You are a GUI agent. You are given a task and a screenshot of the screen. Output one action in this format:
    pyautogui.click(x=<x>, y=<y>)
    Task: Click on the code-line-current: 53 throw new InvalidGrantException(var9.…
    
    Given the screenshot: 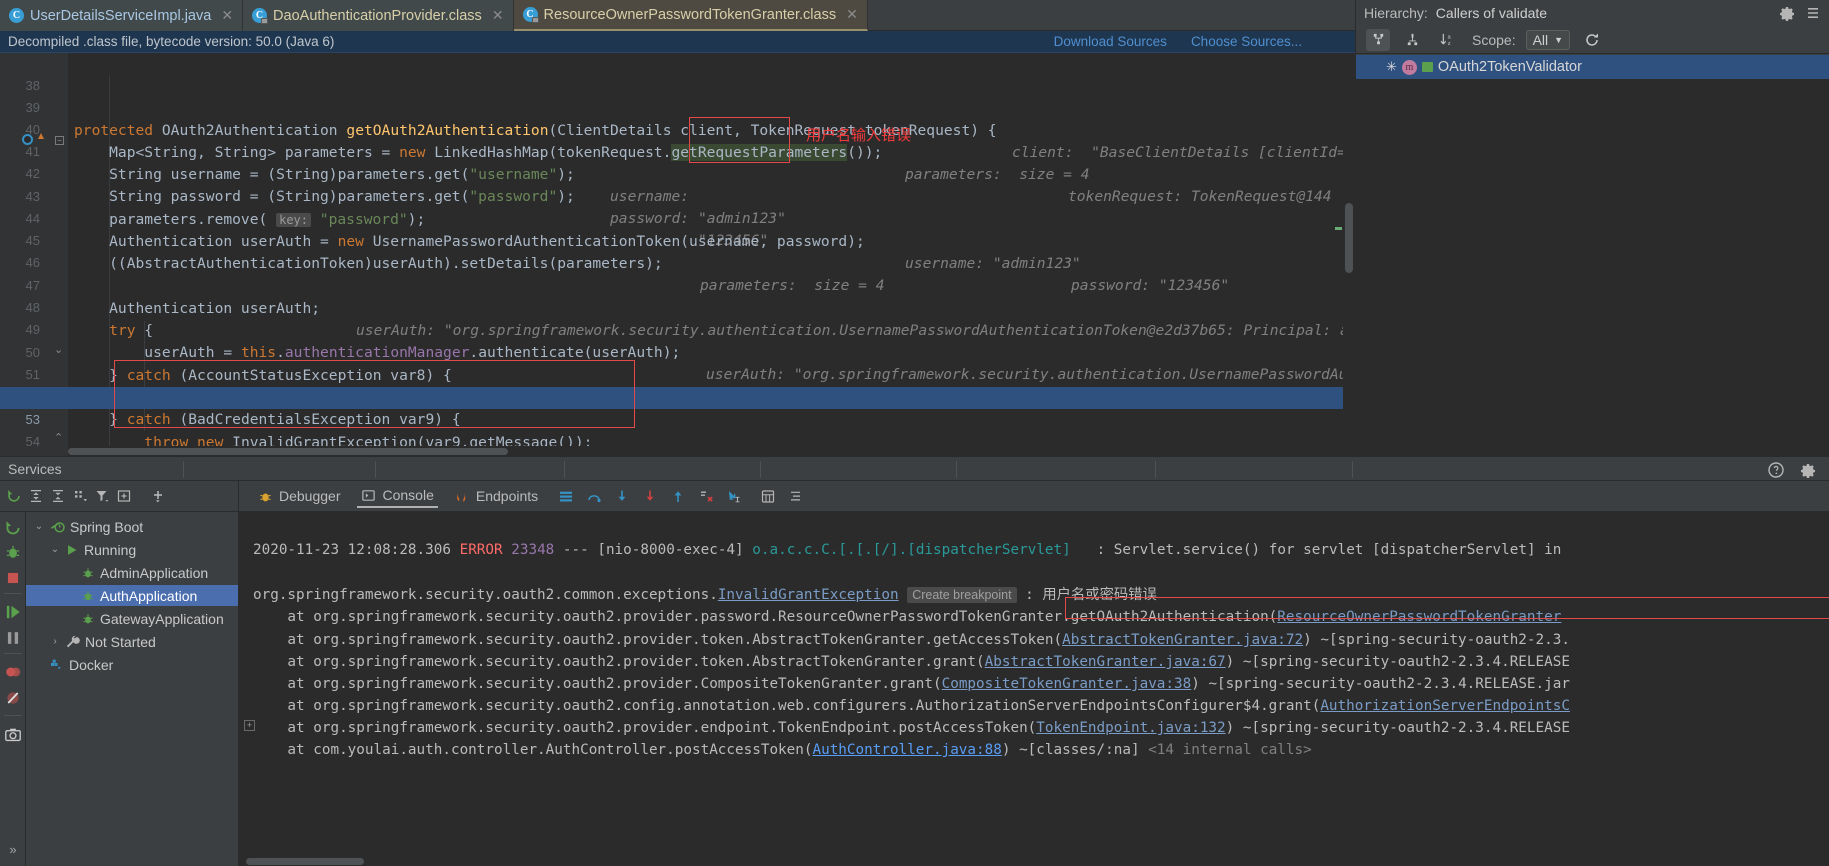 What is the action you would take?
    pyautogui.click(x=677, y=419)
    